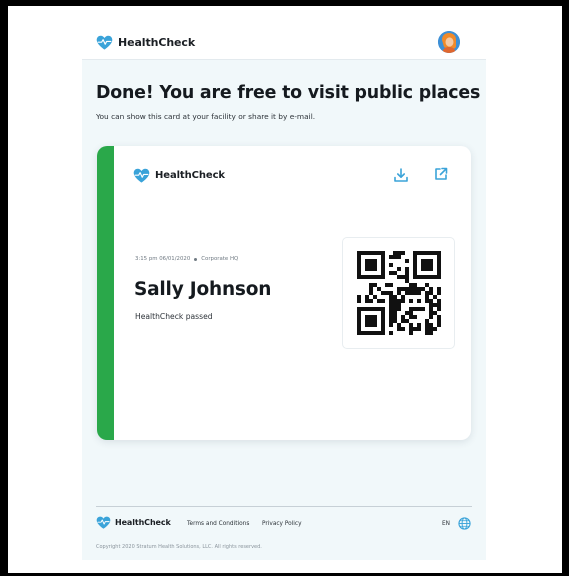  Describe the element at coordinates (464, 523) in the screenshot. I see `globe-icon` at that location.